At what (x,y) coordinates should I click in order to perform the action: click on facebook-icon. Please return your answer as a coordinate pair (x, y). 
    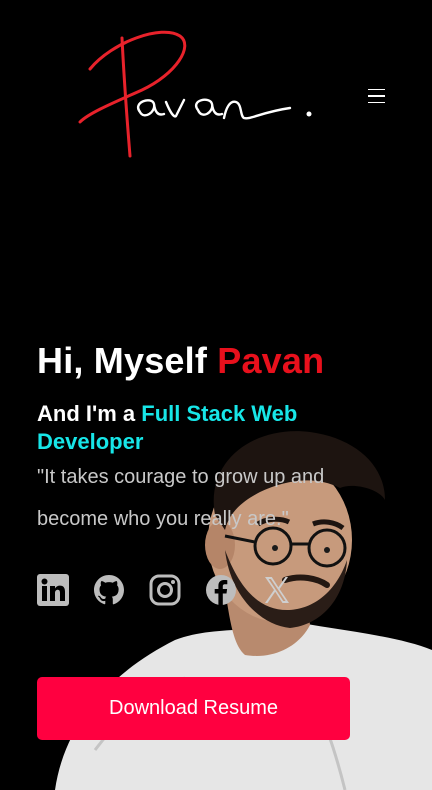
    Looking at the image, I should click on (221, 590).